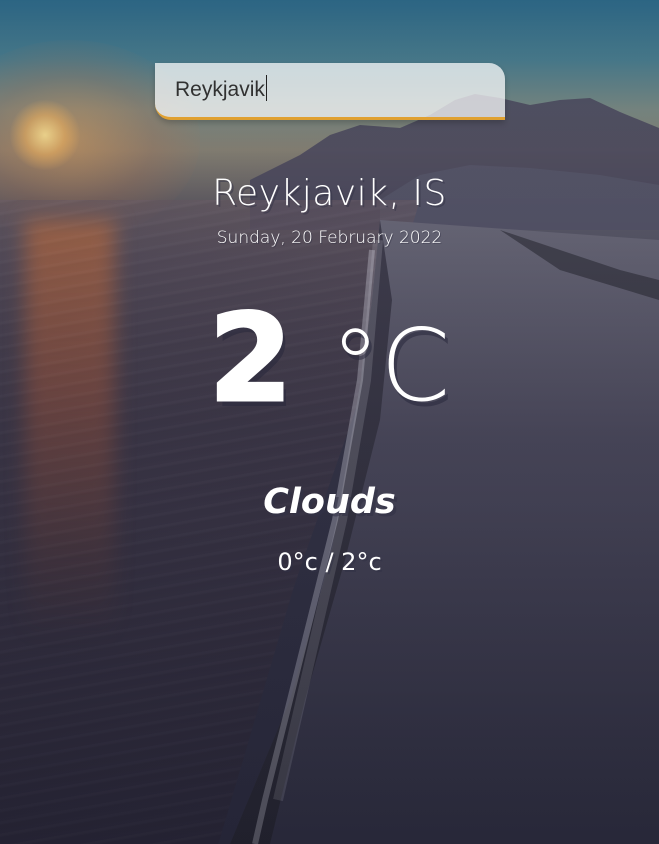 Image resolution: width=659 pixels, height=844 pixels. Describe the element at coordinates (329, 502) in the screenshot. I see `weather-condition: Clouds` at that location.